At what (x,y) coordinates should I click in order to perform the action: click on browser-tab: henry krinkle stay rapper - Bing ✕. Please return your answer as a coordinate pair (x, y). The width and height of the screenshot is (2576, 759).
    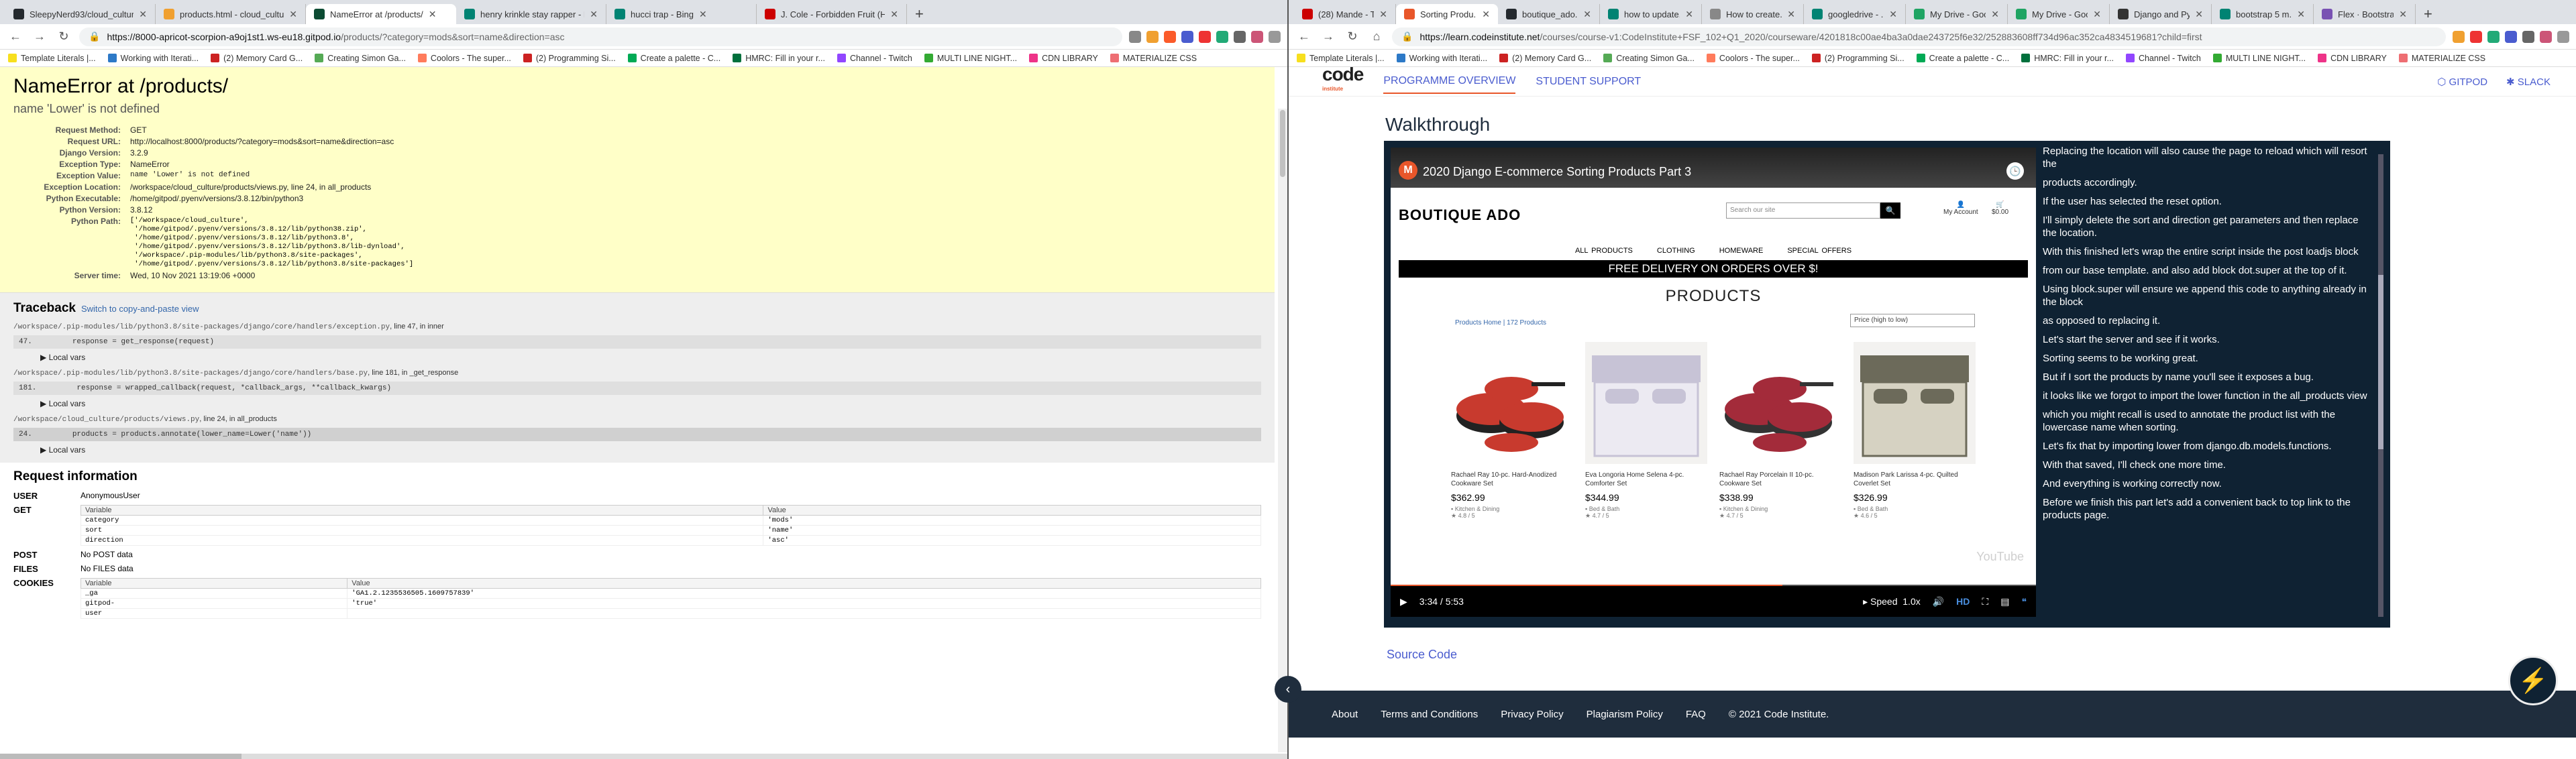
    Looking at the image, I should click on (531, 14).